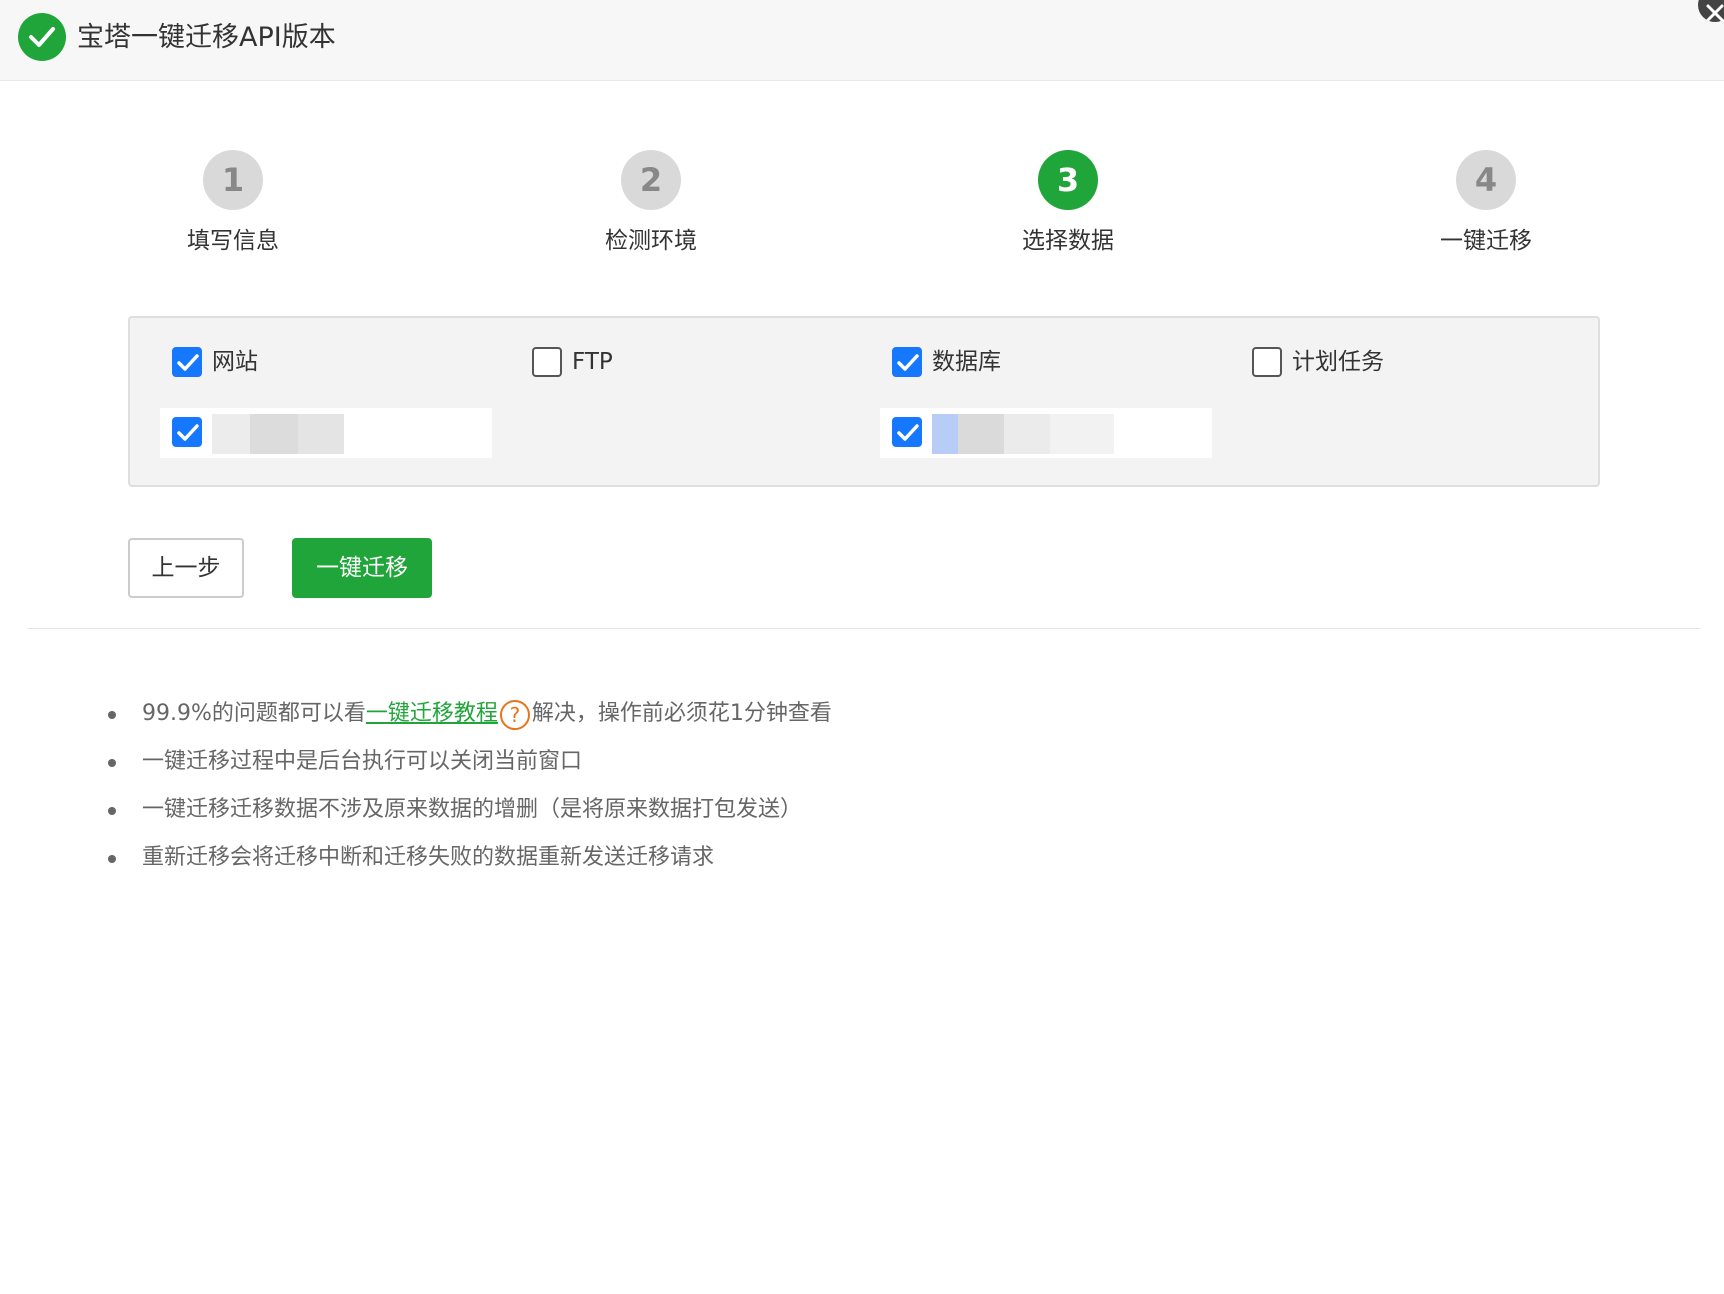 The height and width of the screenshot is (1294, 1724). Describe the element at coordinates (233, 241) in the screenshot. I see `step-1-label: 填写信息` at that location.